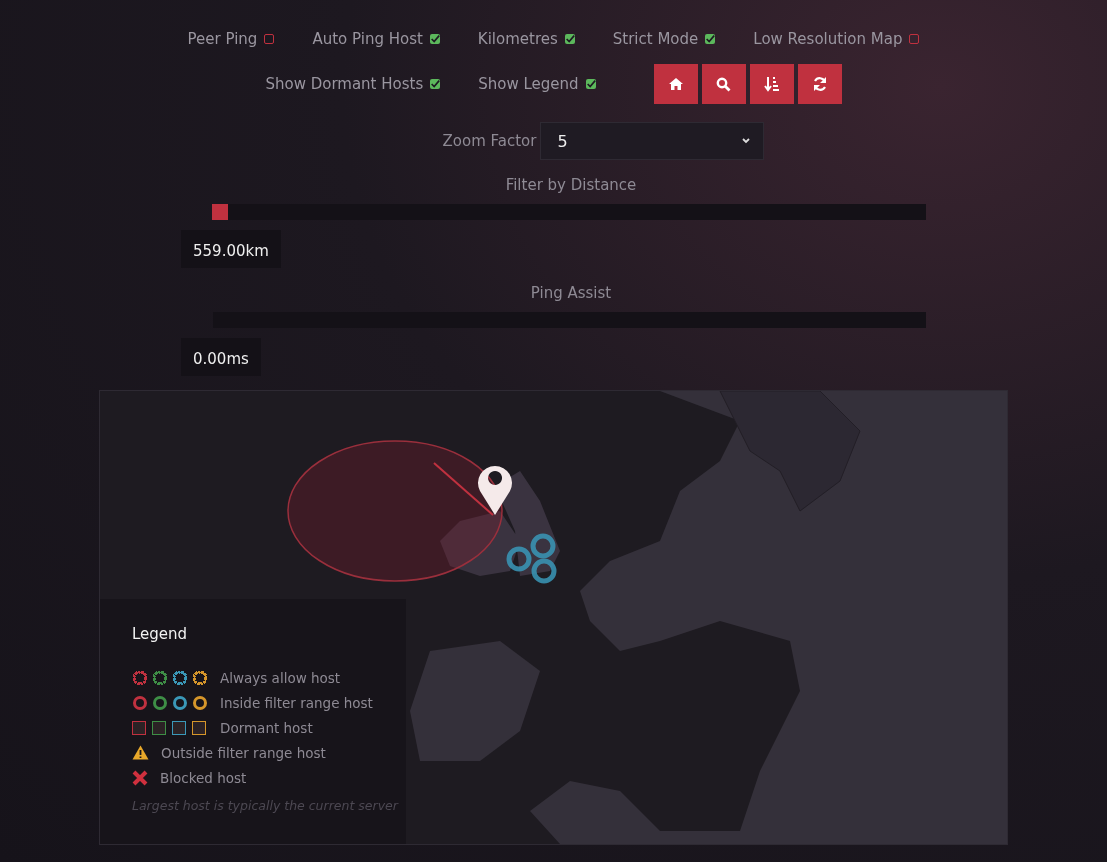 This screenshot has width=1107, height=862. Describe the element at coordinates (140, 777) in the screenshot. I see `cross-icon` at that location.